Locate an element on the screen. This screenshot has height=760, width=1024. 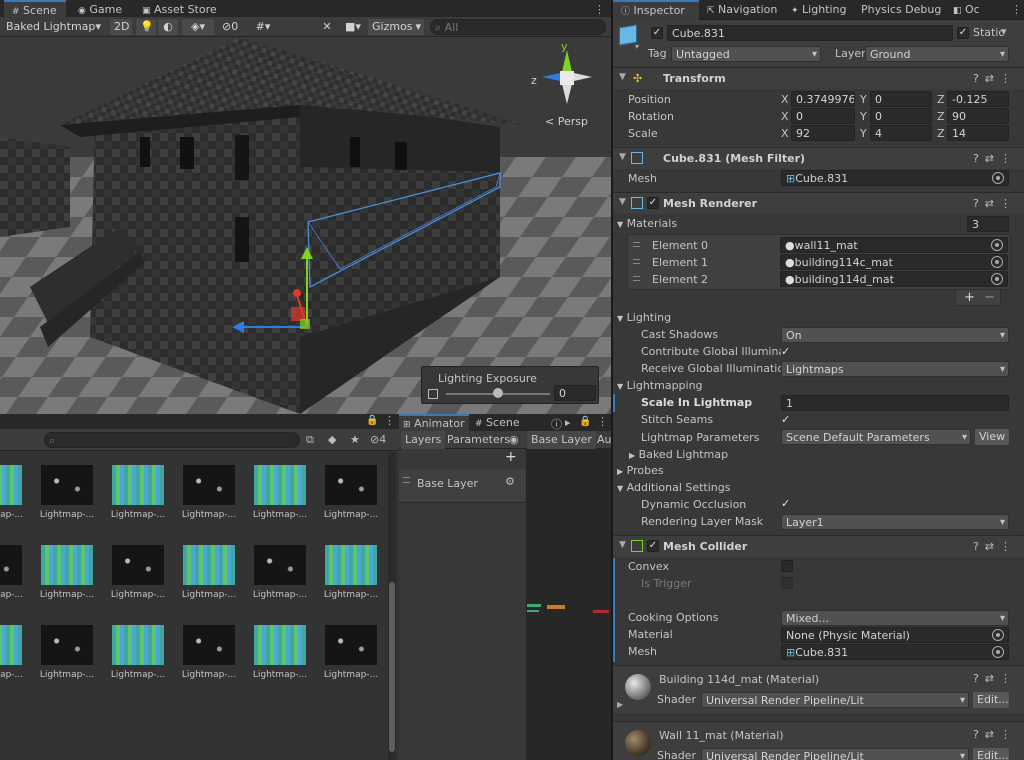
collider-material-field: None (Physic Material) is located at coordinates (895, 635).